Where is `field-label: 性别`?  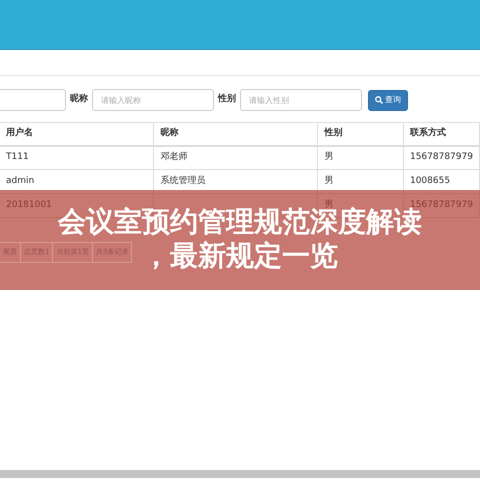
field-label: 性别 is located at coordinates (227, 99).